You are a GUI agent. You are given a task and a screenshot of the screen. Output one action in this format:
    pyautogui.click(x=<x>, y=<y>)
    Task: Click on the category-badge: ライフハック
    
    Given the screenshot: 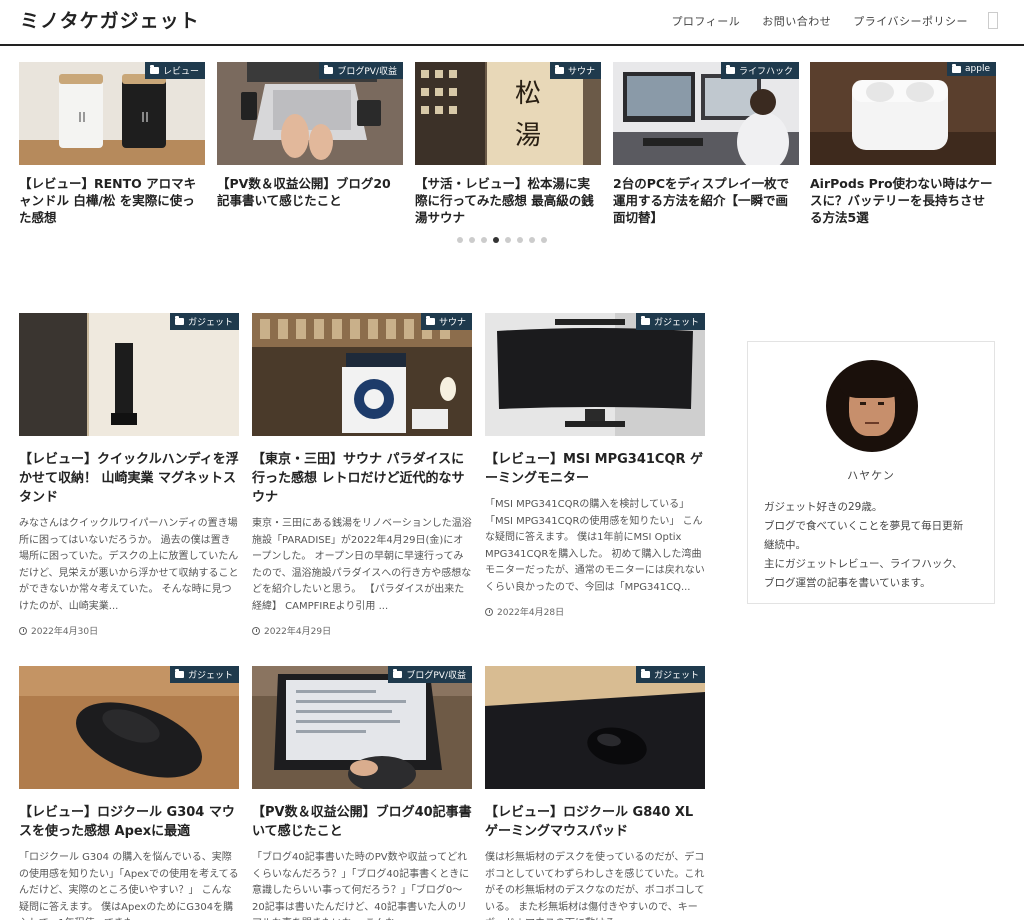 What is the action you would take?
    pyautogui.click(x=759, y=70)
    